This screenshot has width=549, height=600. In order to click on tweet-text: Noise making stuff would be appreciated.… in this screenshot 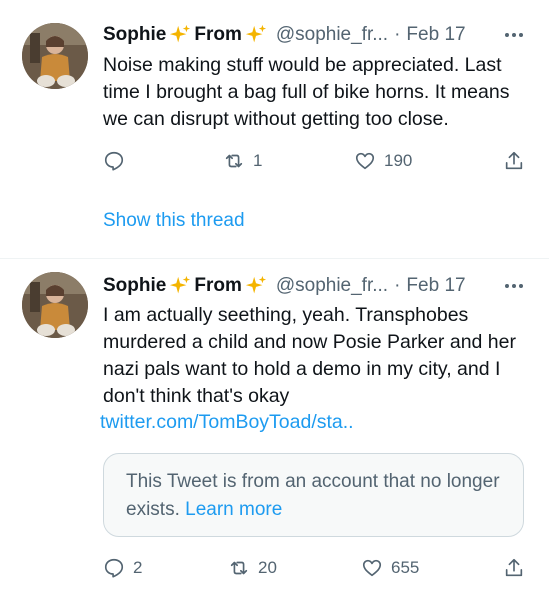, I will do `click(306, 92)`.